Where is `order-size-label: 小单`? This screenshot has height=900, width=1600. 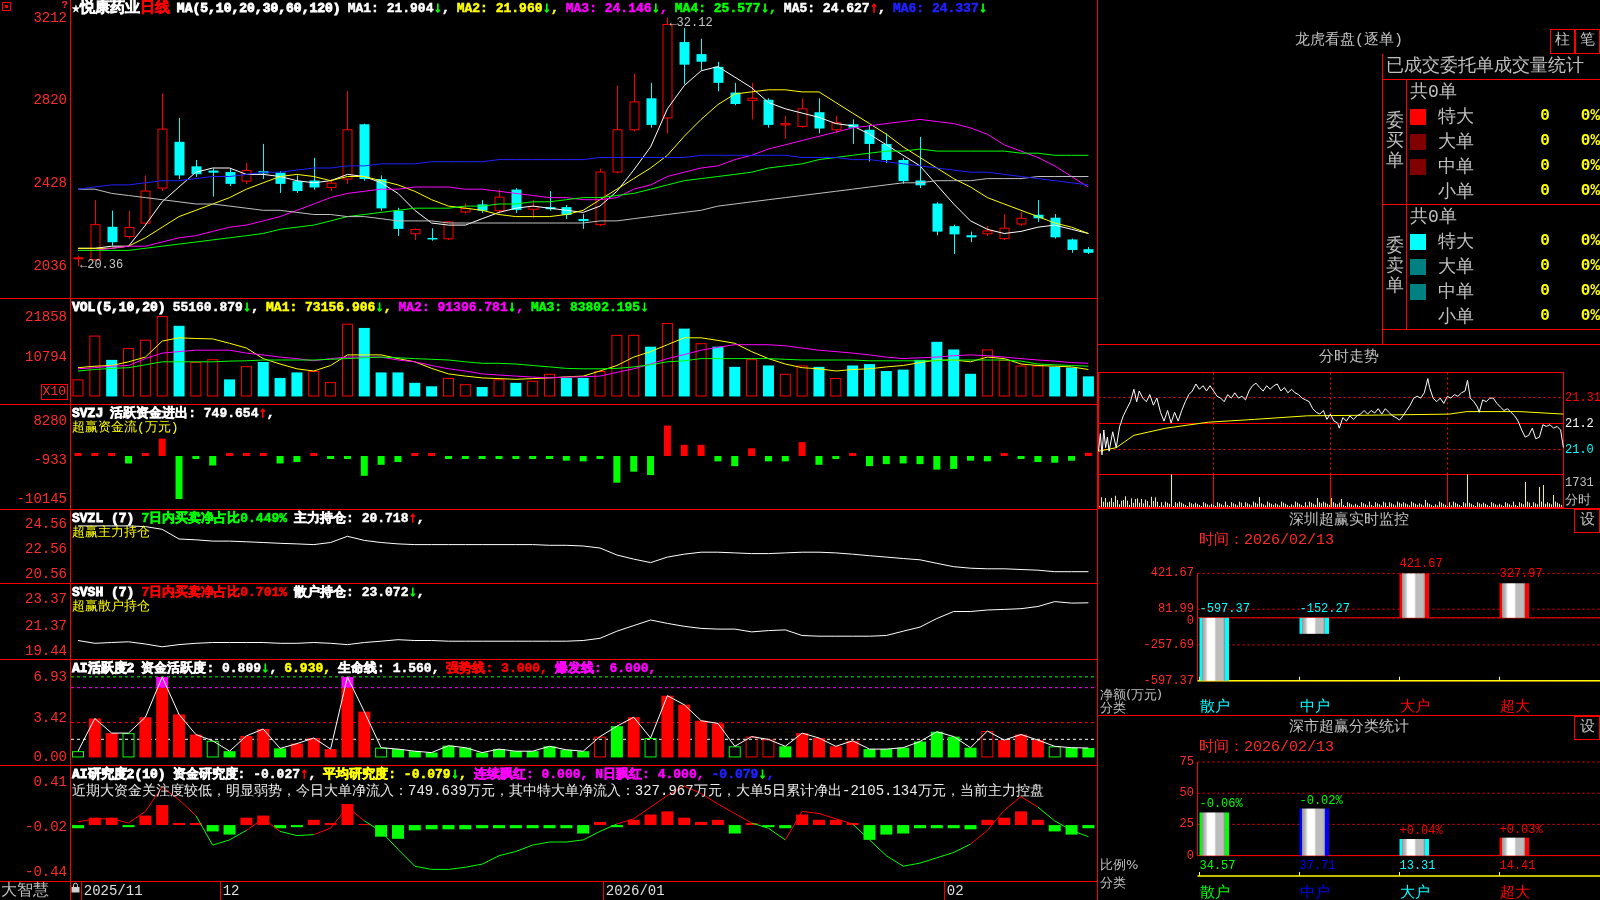 order-size-label: 小单 is located at coordinates (1456, 191).